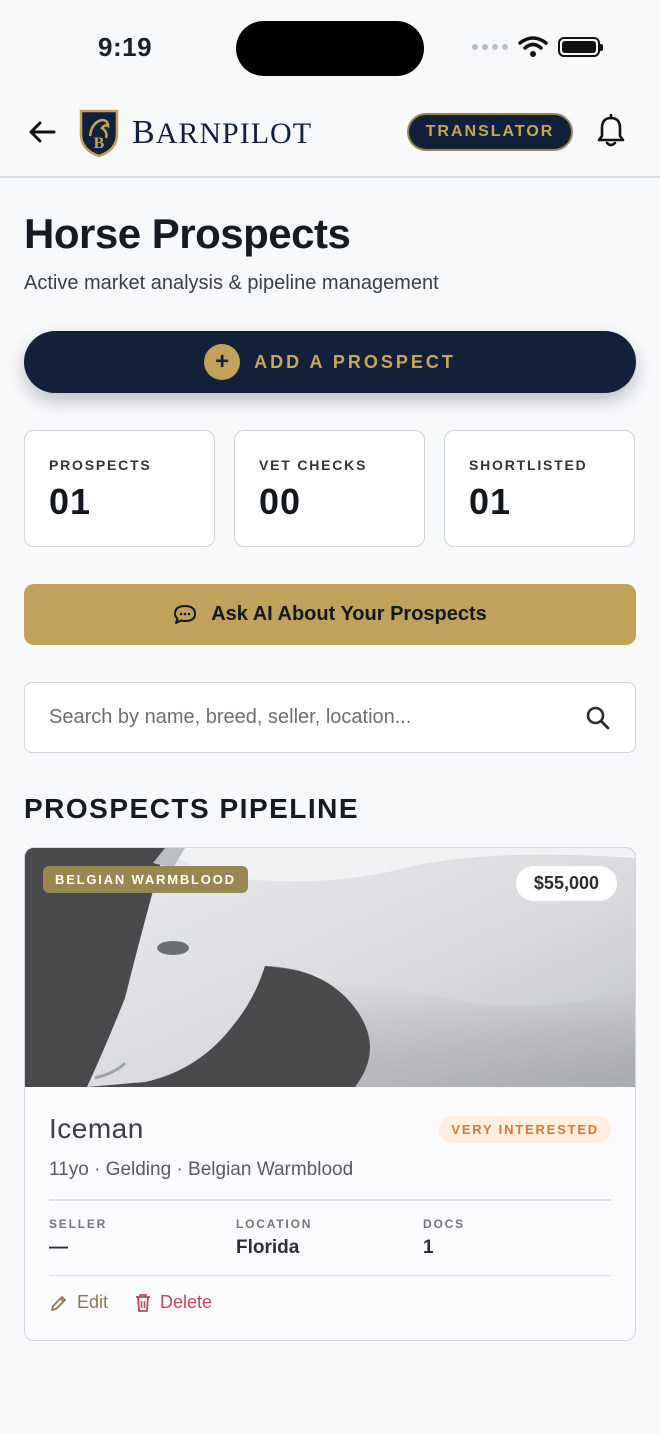 This screenshot has width=660, height=1434. I want to click on logo-text: BARNPILOT, so click(222, 132).